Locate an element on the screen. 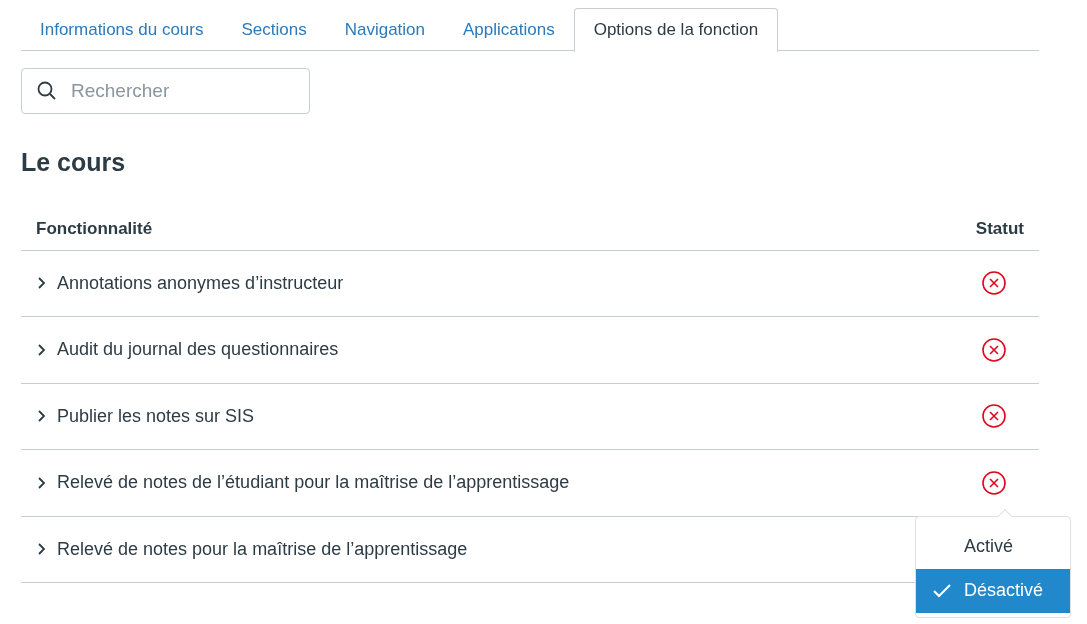  feature-toggle: Publier les notes sur SIS is located at coordinates (146, 416).